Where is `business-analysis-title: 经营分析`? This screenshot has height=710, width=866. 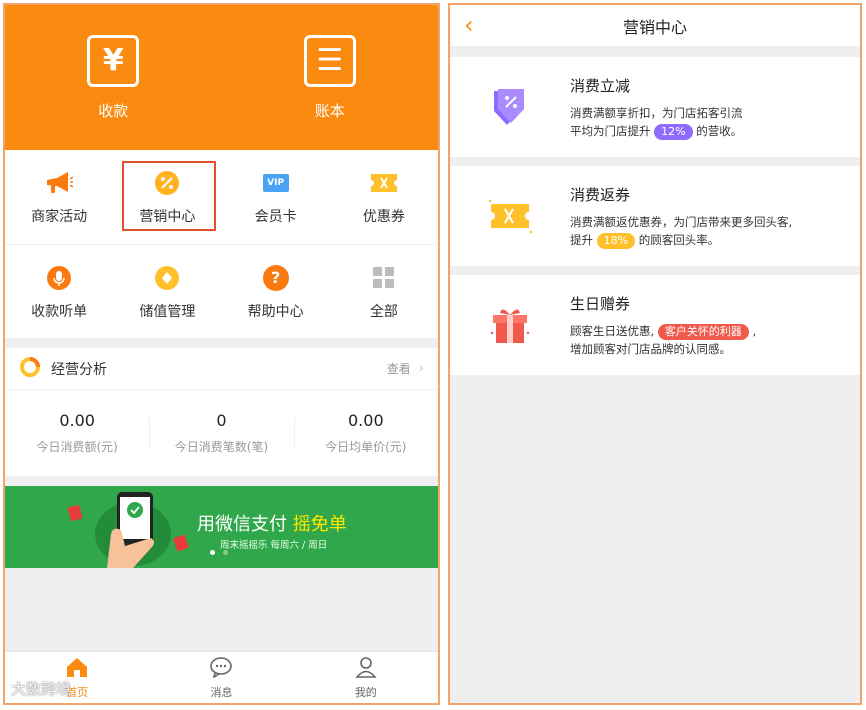 business-analysis-title: 经营分析 is located at coordinates (79, 369).